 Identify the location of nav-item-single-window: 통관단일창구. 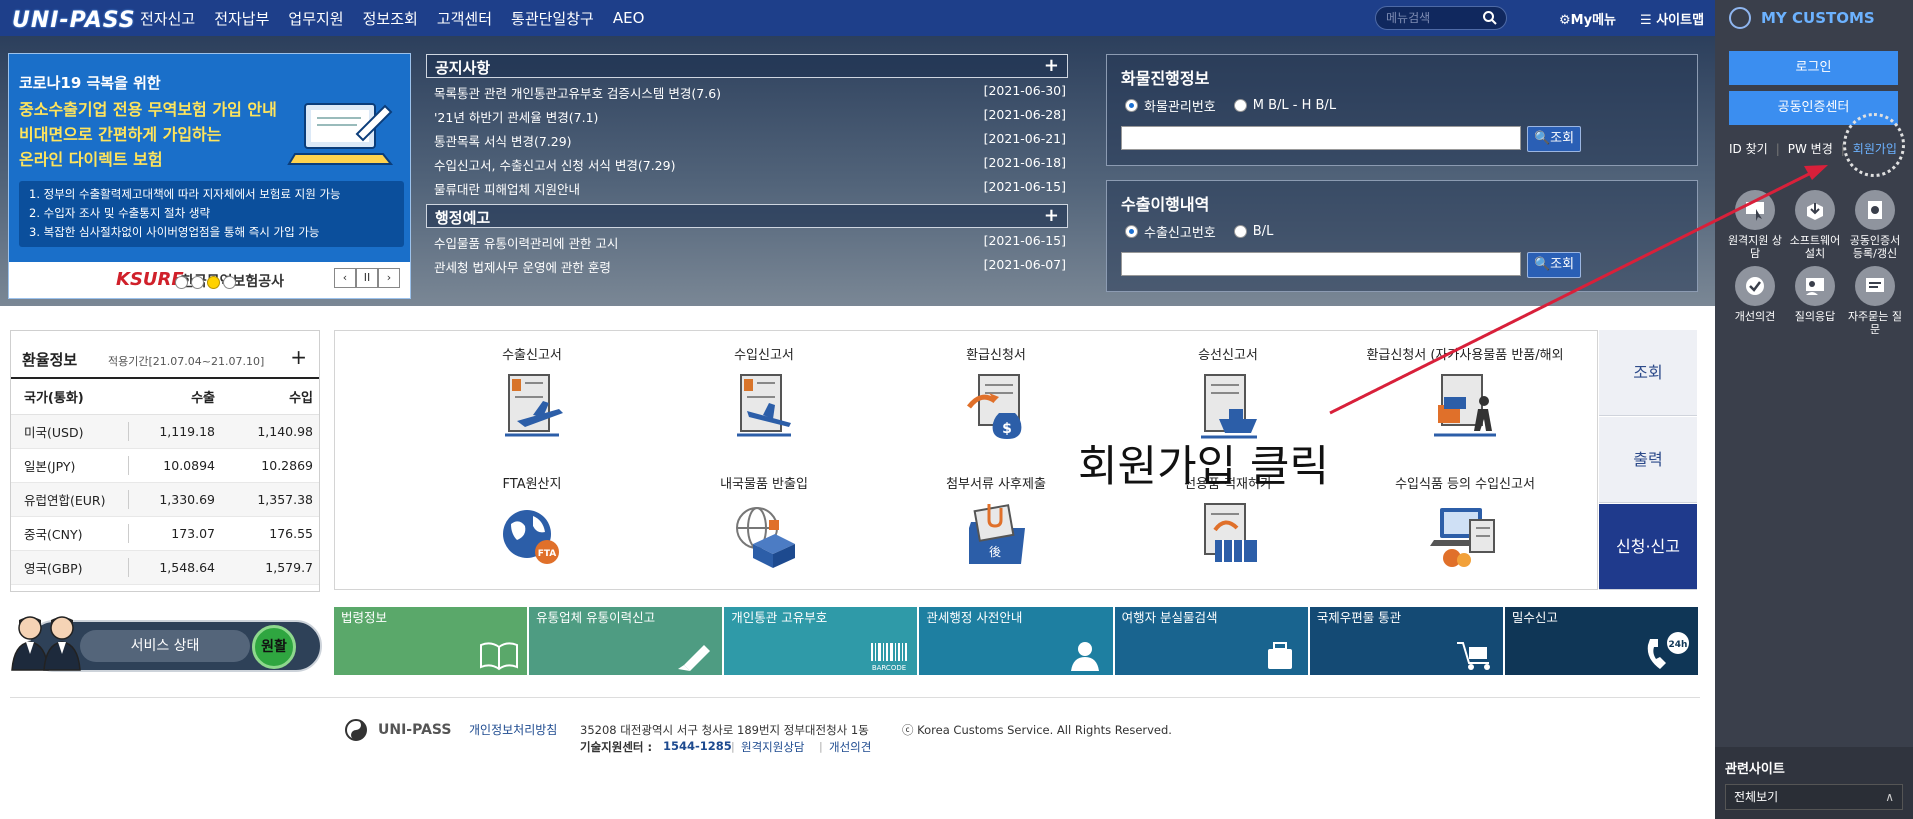
(552, 18).